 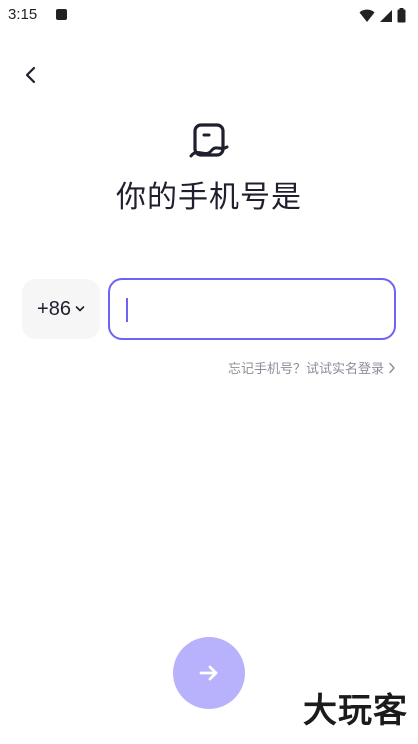 I want to click on page-title: 你的手机号是, so click(x=209, y=197).